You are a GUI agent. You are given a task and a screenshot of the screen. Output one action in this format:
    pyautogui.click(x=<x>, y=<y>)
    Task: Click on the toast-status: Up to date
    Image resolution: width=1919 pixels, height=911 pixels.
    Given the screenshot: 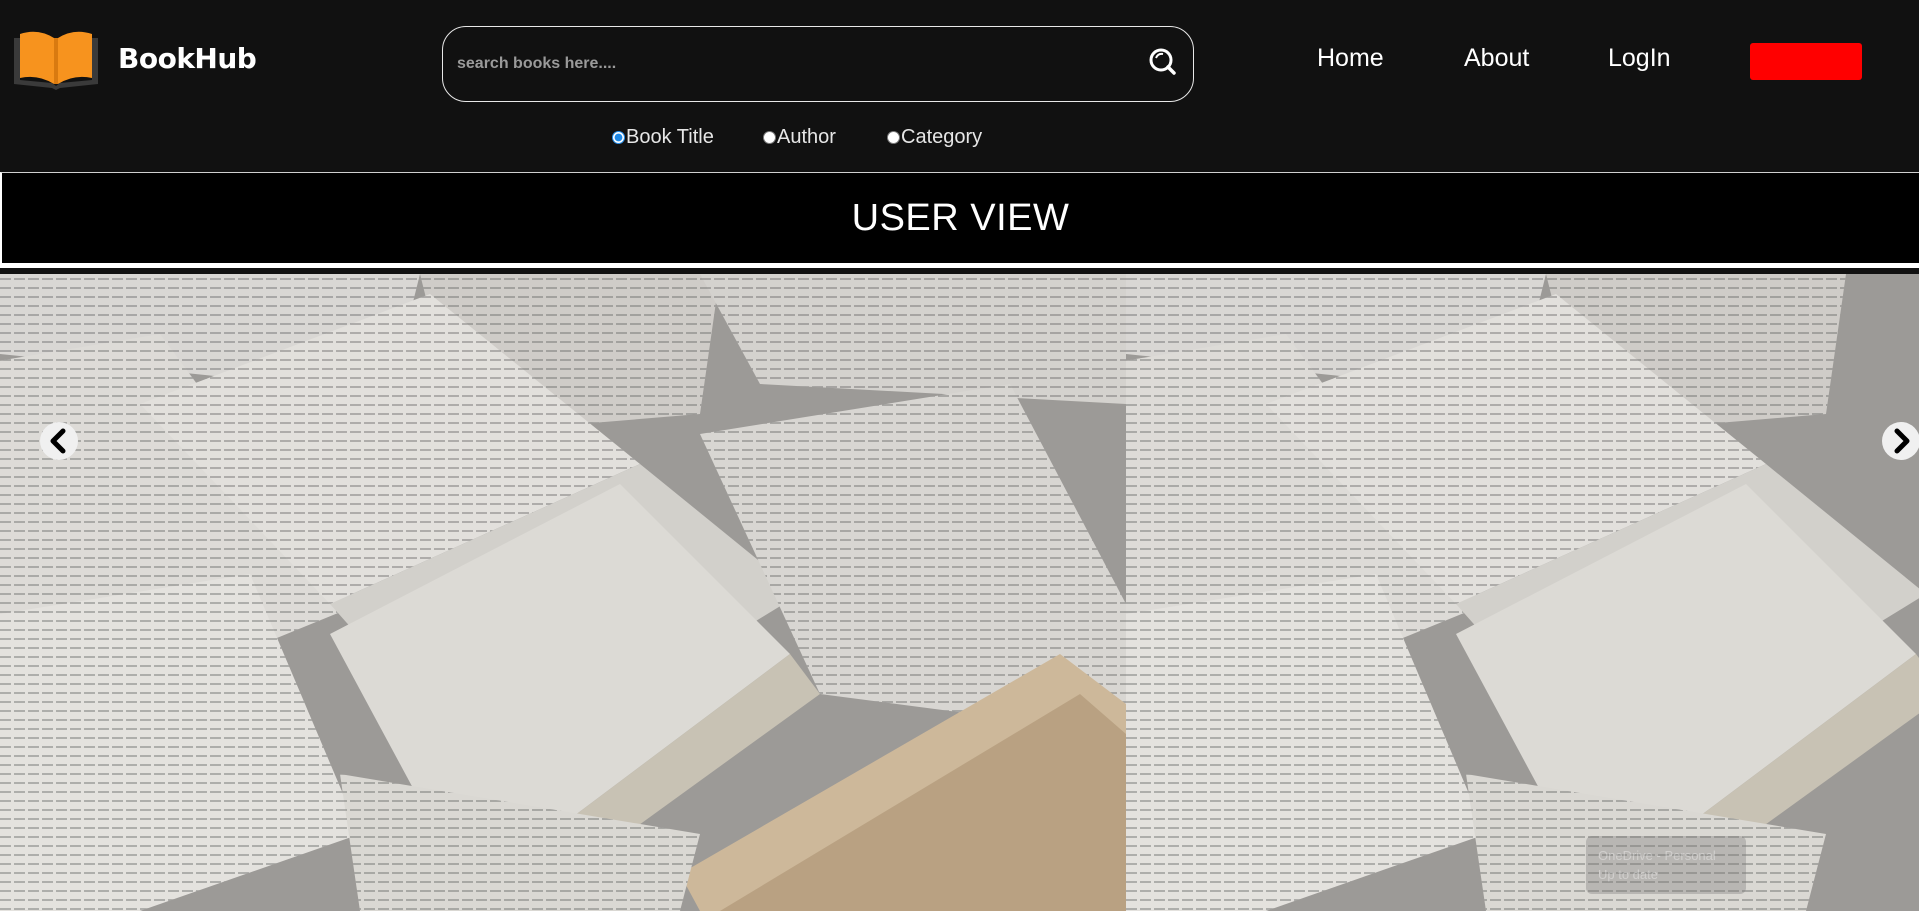 What is the action you would take?
    pyautogui.click(x=1628, y=874)
    